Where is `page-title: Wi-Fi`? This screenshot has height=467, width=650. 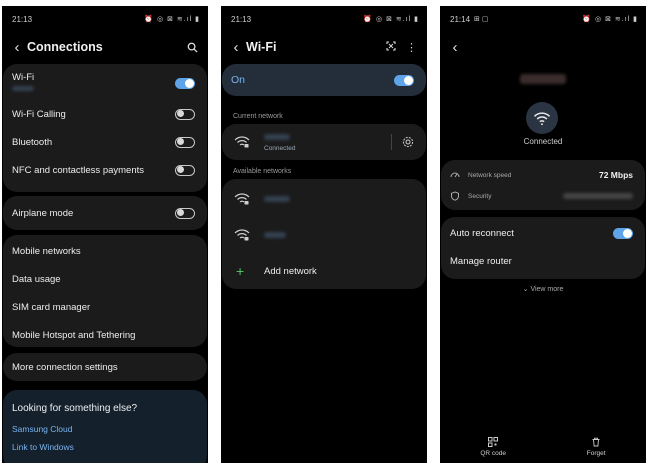 page-title: Wi-Fi is located at coordinates (261, 47).